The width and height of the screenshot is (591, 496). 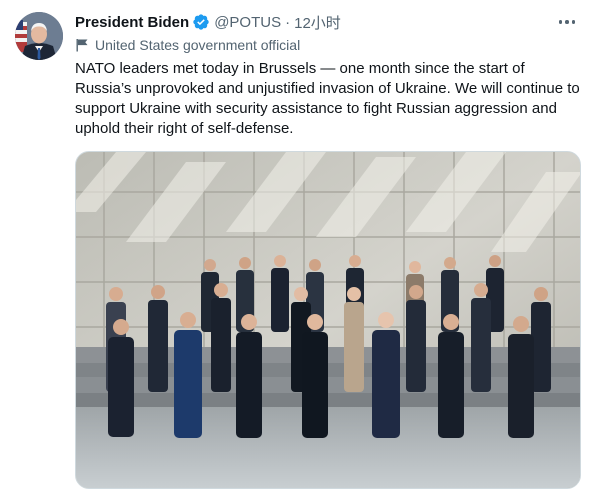 I want to click on author-handle: @POTUS, so click(x=247, y=22).